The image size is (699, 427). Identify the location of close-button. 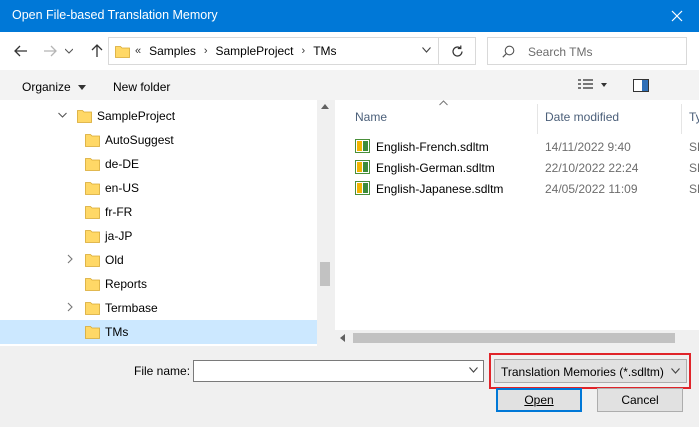
(677, 16).